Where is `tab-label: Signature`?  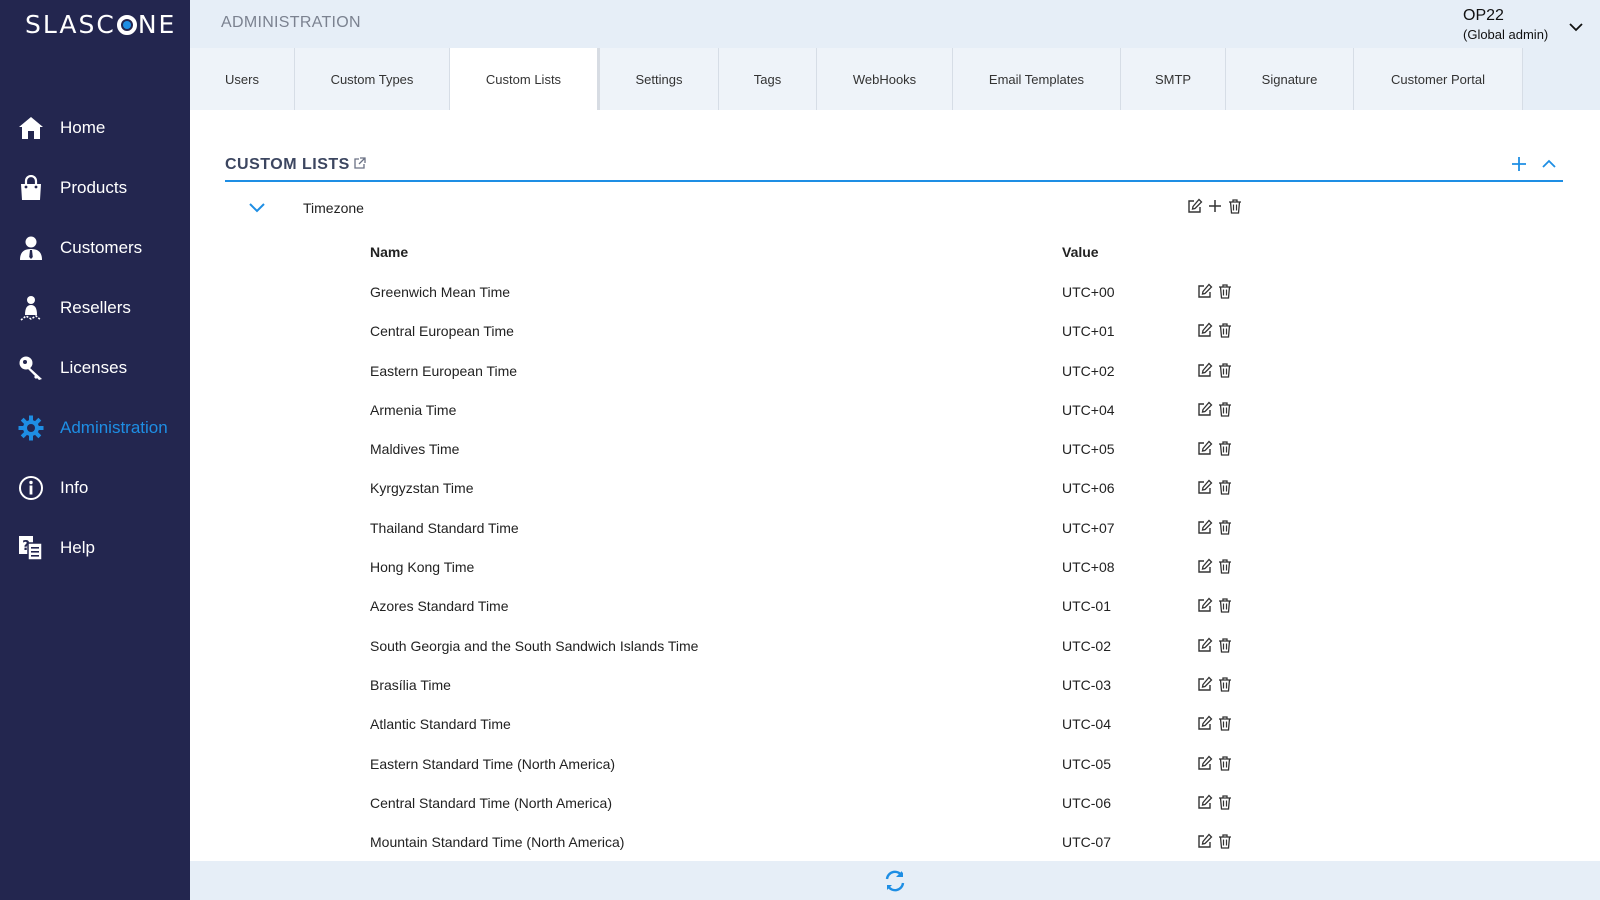 tab-label: Signature is located at coordinates (1289, 79).